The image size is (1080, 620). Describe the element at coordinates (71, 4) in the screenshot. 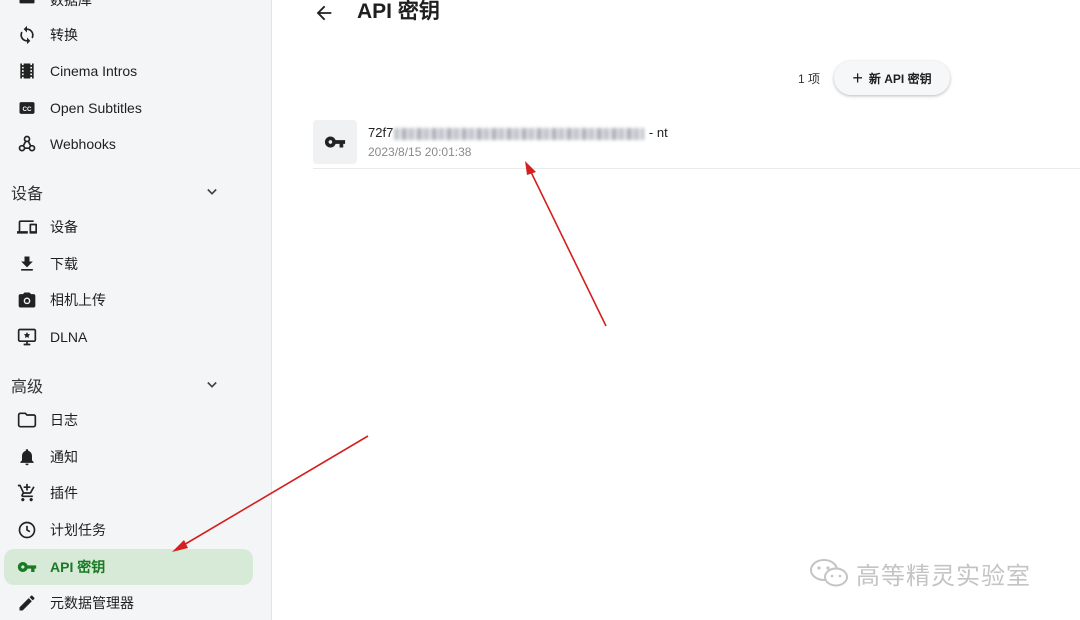

I see `sidebar-item-label: 数据库` at that location.